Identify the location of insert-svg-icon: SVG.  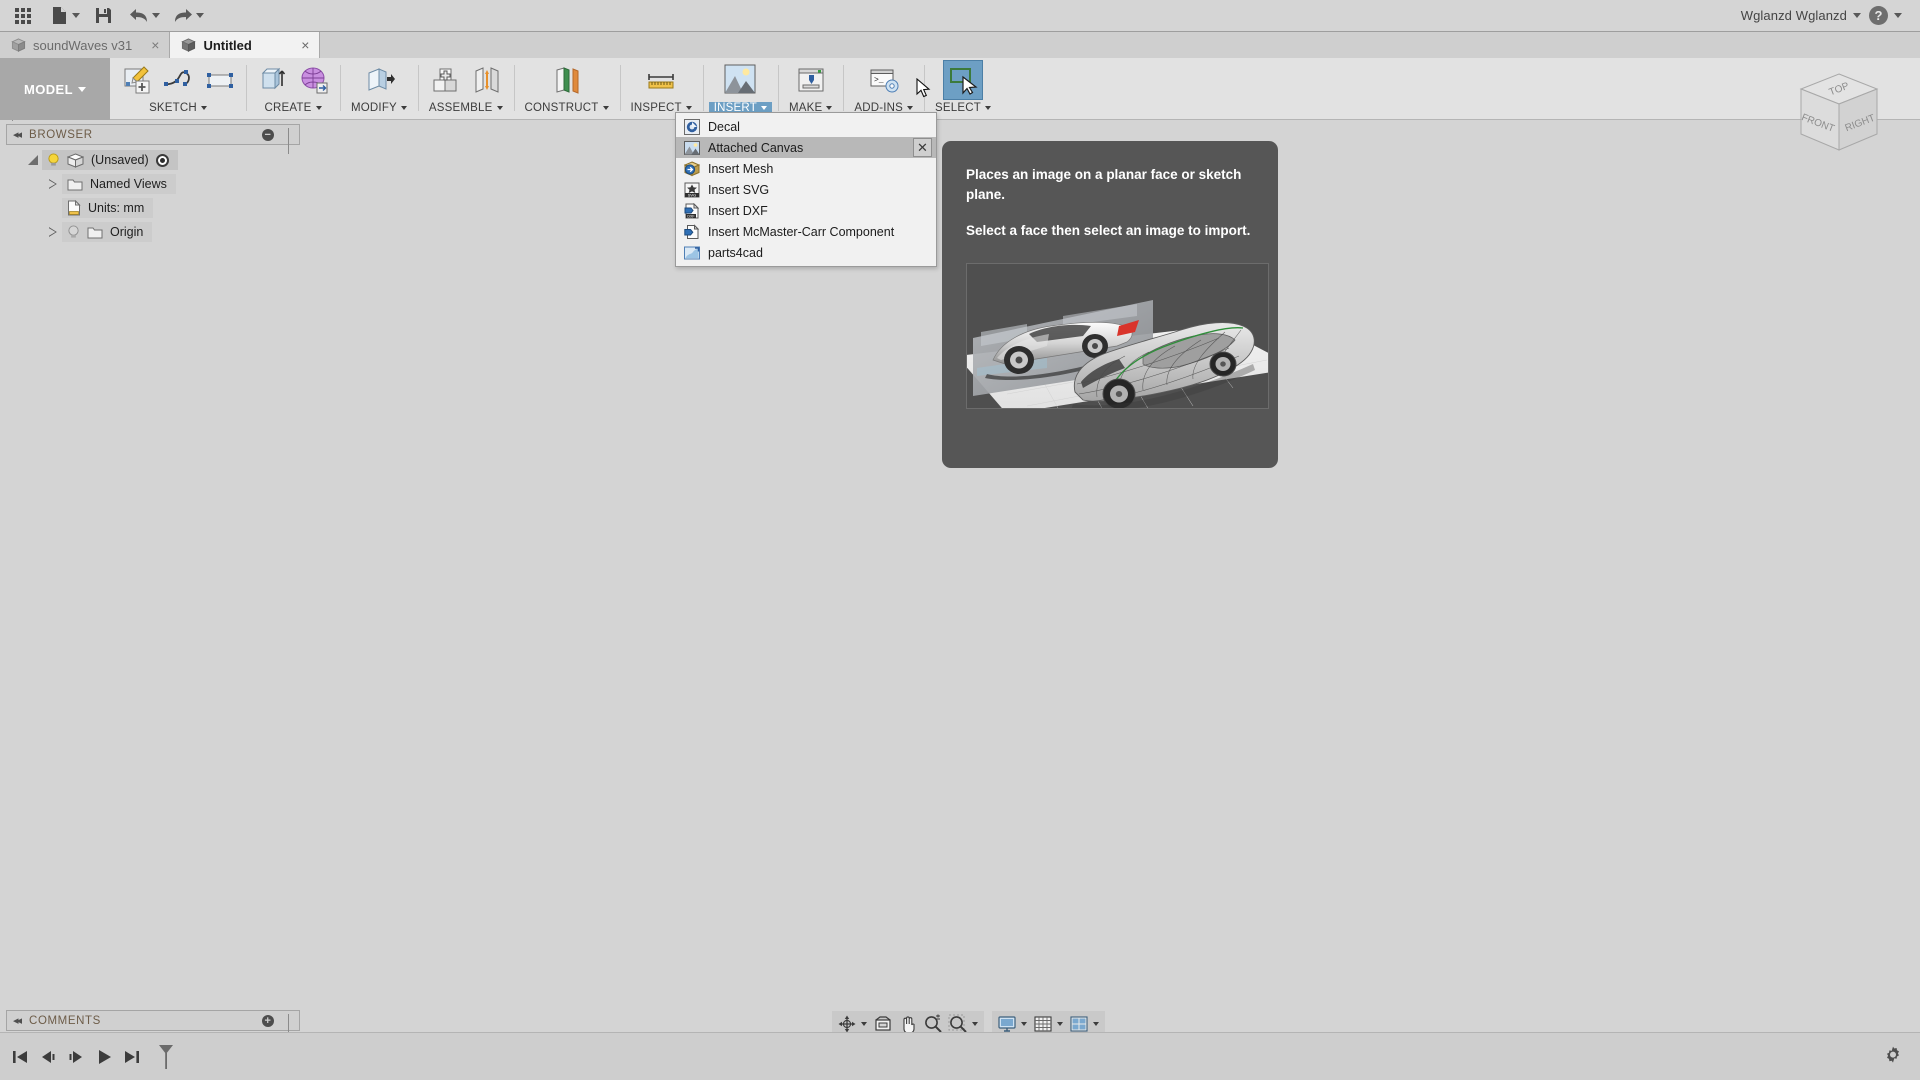
(692, 189).